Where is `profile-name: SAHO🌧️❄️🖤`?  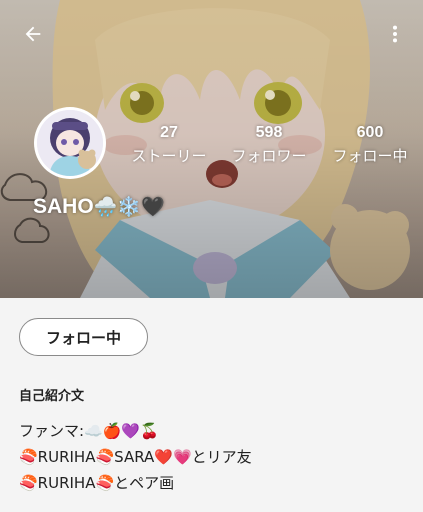 profile-name: SAHO🌧️❄️🖤 is located at coordinates (99, 207).